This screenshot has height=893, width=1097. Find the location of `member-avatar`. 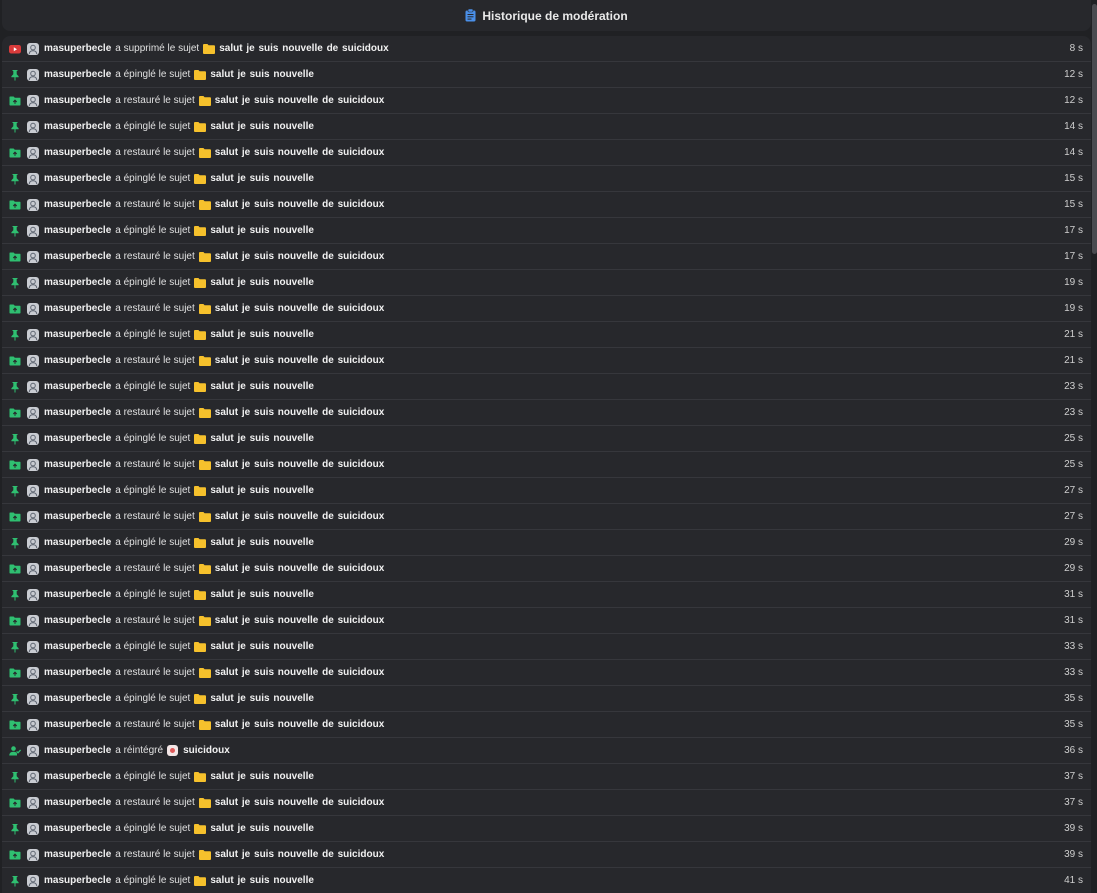

member-avatar is located at coordinates (173, 750).